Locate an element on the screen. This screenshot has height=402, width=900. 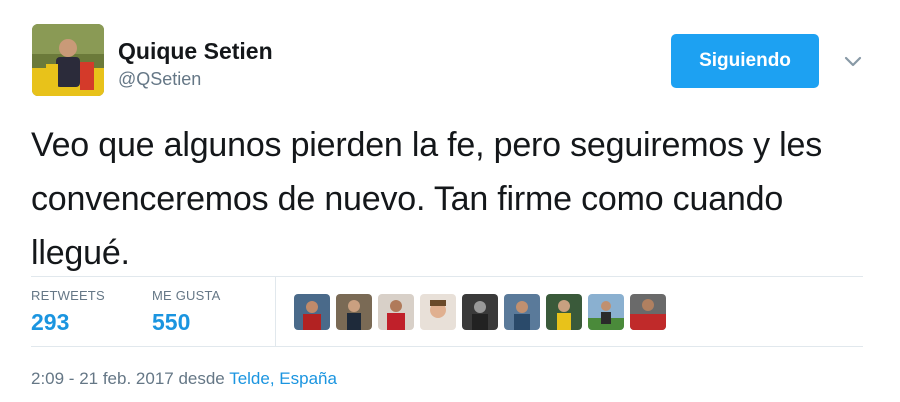
tweet-metadata: 2:09 - 21 feb. 2017 desde Telde, España is located at coordinates (184, 379).